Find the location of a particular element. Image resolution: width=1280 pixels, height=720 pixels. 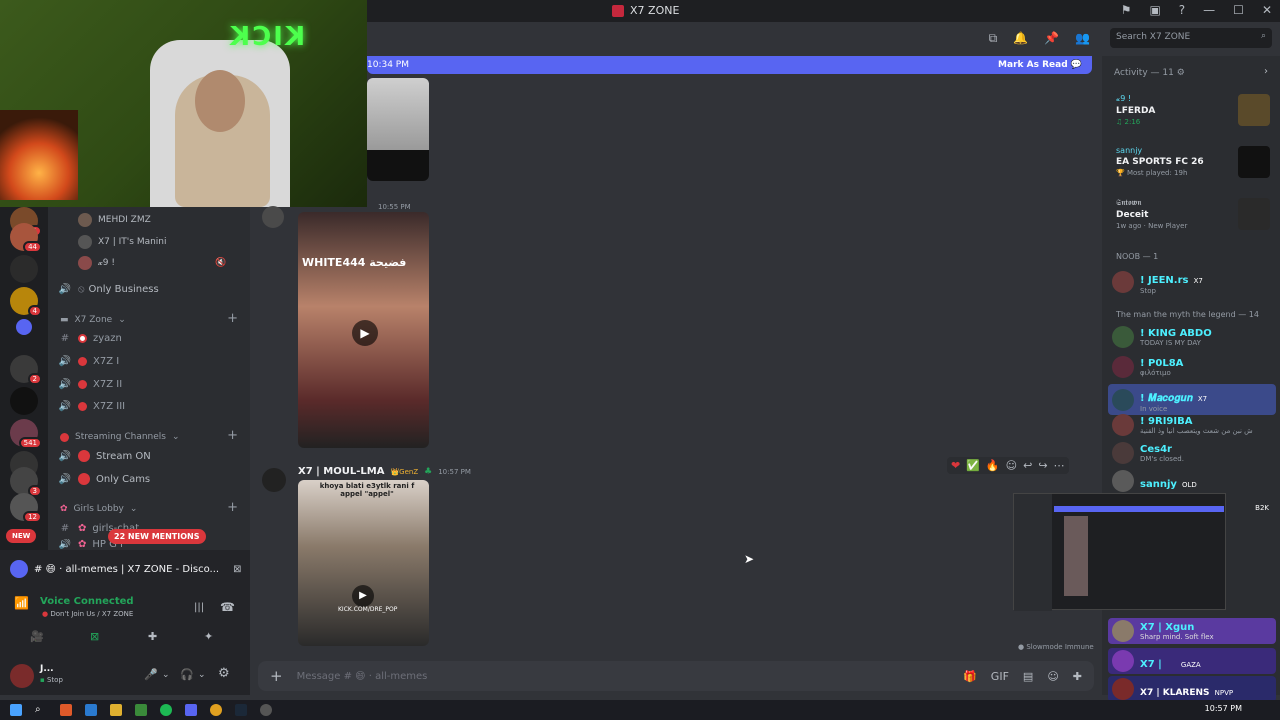

inbox-icon: ⚑ is located at coordinates (1126, 10).